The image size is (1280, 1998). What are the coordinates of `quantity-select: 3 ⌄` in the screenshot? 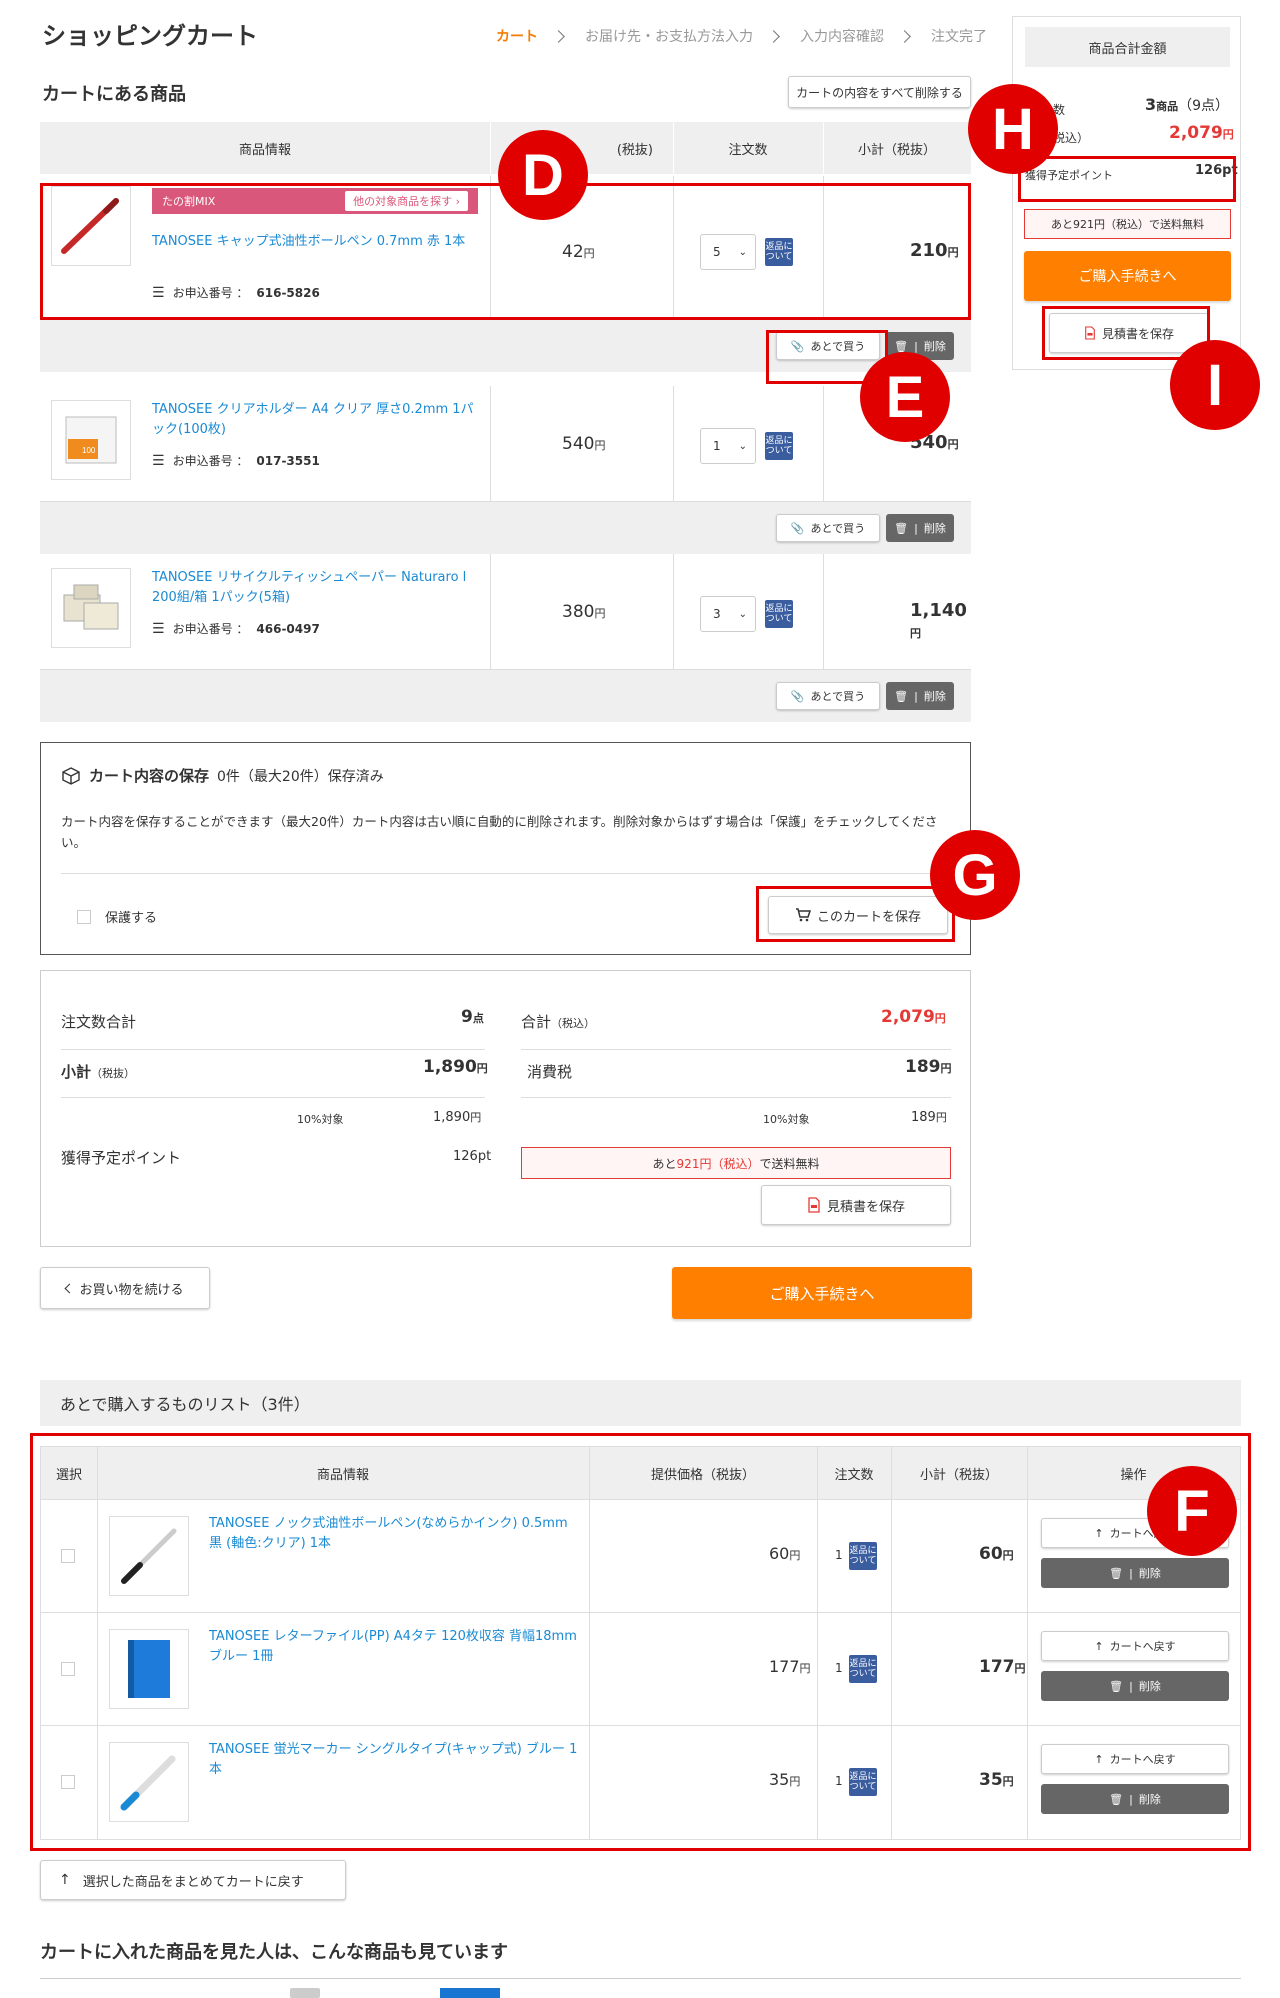 It's located at (728, 614).